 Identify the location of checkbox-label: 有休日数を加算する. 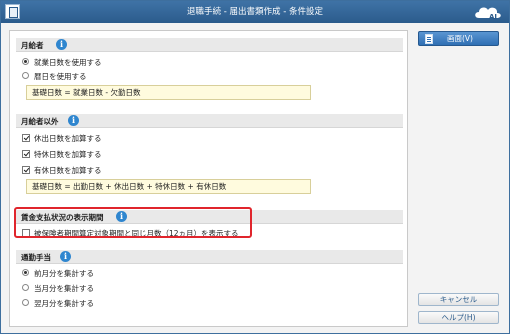
(68, 170).